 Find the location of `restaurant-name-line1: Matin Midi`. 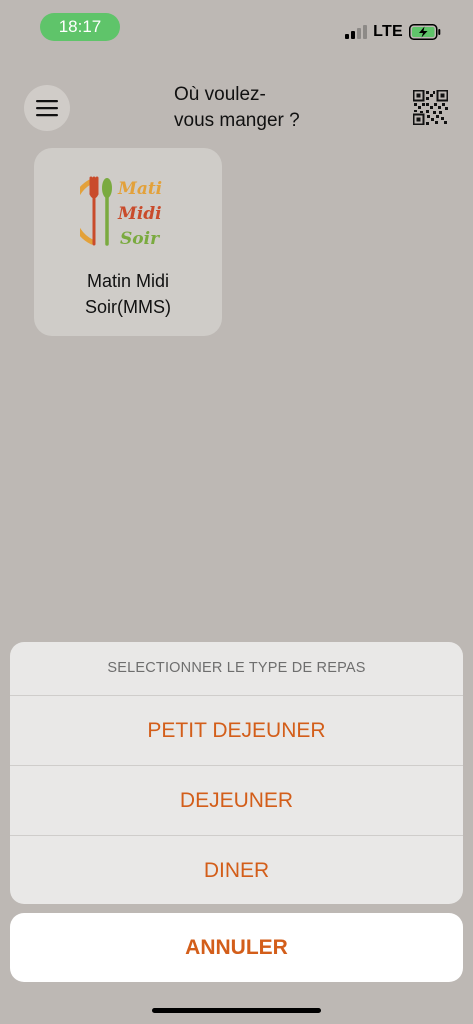

restaurant-name-line1: Matin Midi is located at coordinates (128, 281).